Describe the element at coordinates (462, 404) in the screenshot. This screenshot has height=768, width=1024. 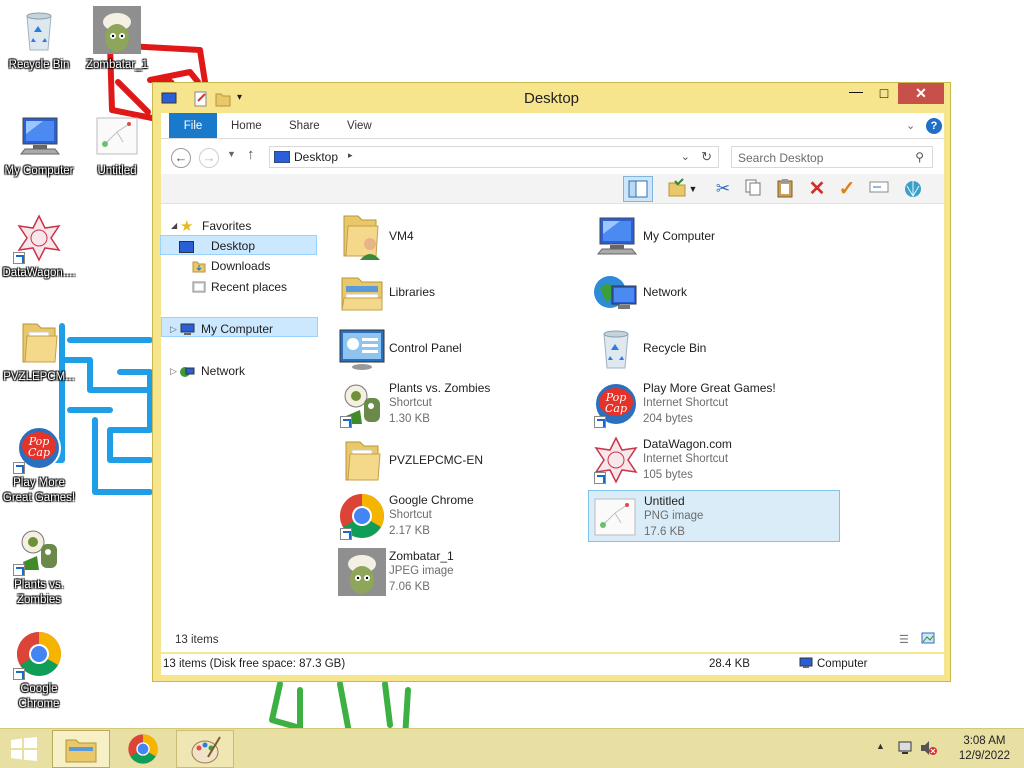
I see `item-plants-vs-zombies: Plants vs. Zombies Shortcut 1.30 KB` at that location.